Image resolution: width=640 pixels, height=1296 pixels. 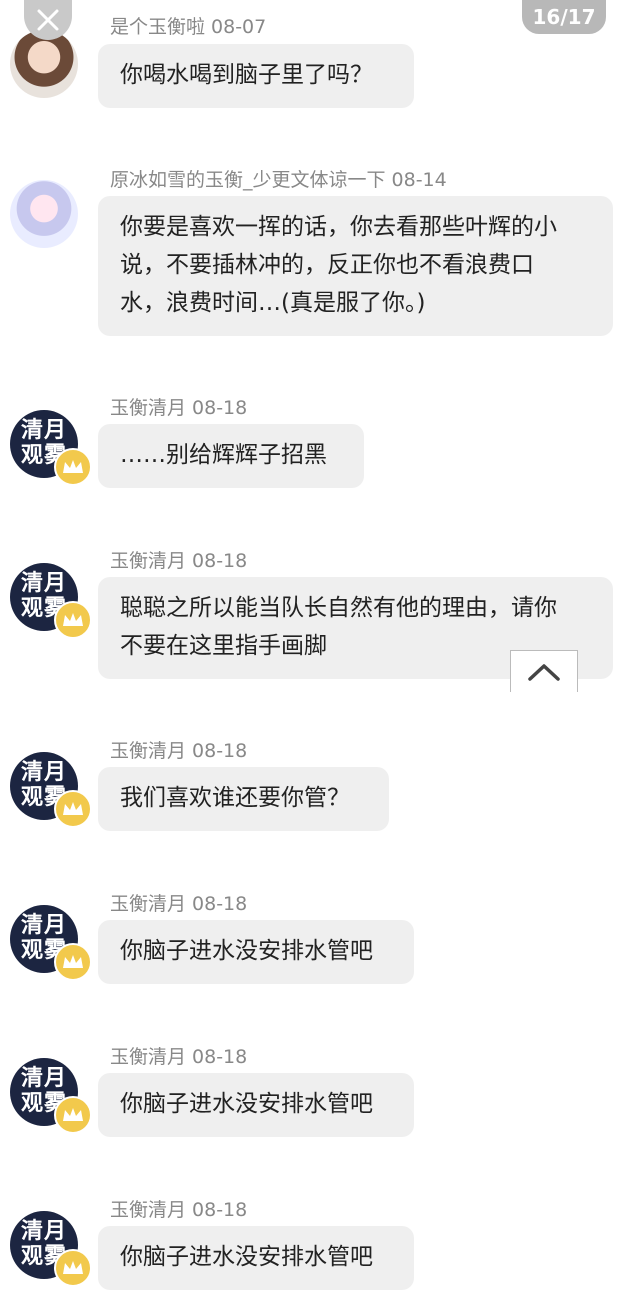 What do you see at coordinates (419, 180) in the screenshot?
I see `comment-date: 08-14` at bounding box center [419, 180].